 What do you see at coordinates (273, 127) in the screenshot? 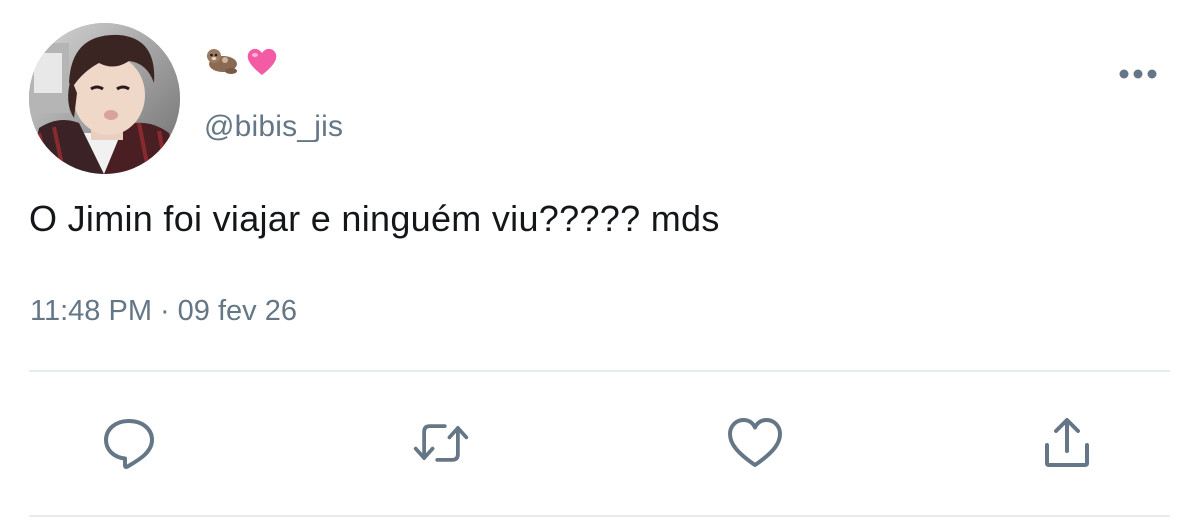
I see `user-handle: @bibis_jis` at bounding box center [273, 127].